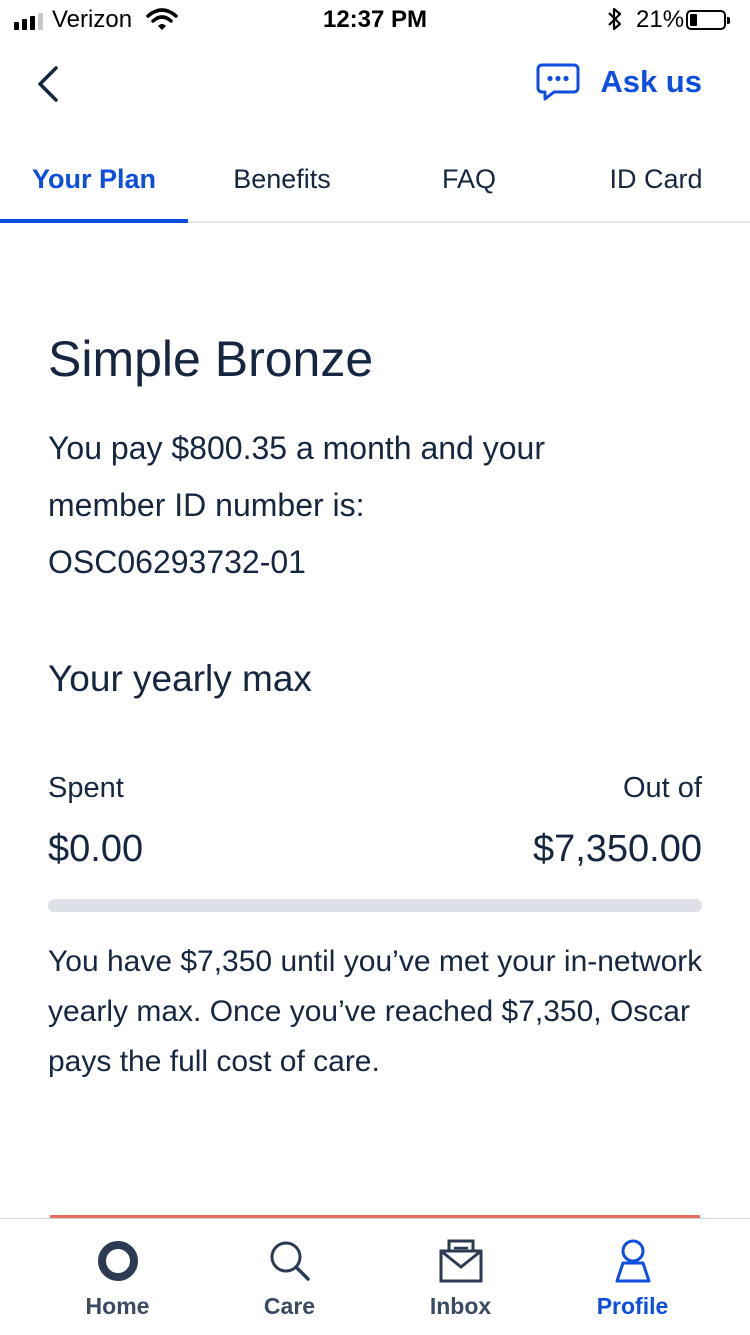 This screenshot has width=750, height=1335. I want to click on home-icon, so click(117, 1261).